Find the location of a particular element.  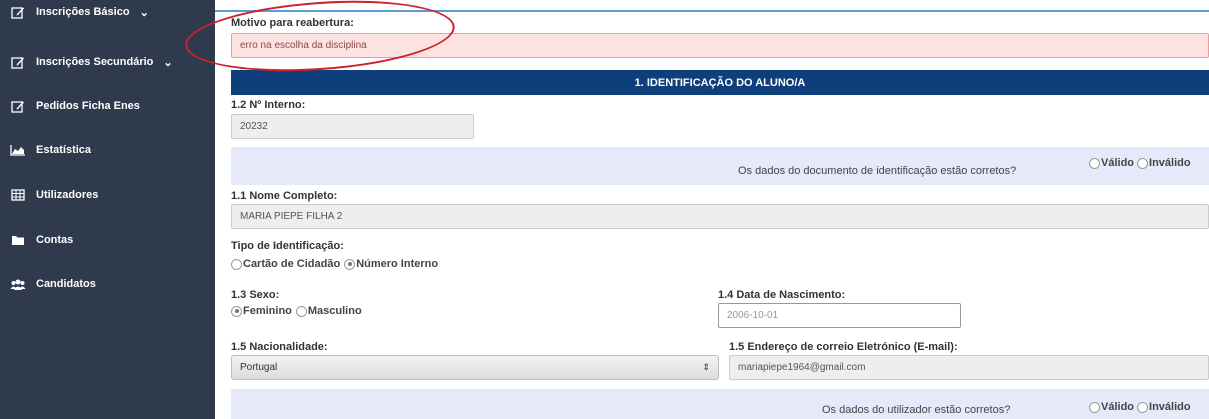

table-icon is located at coordinates (18, 195).